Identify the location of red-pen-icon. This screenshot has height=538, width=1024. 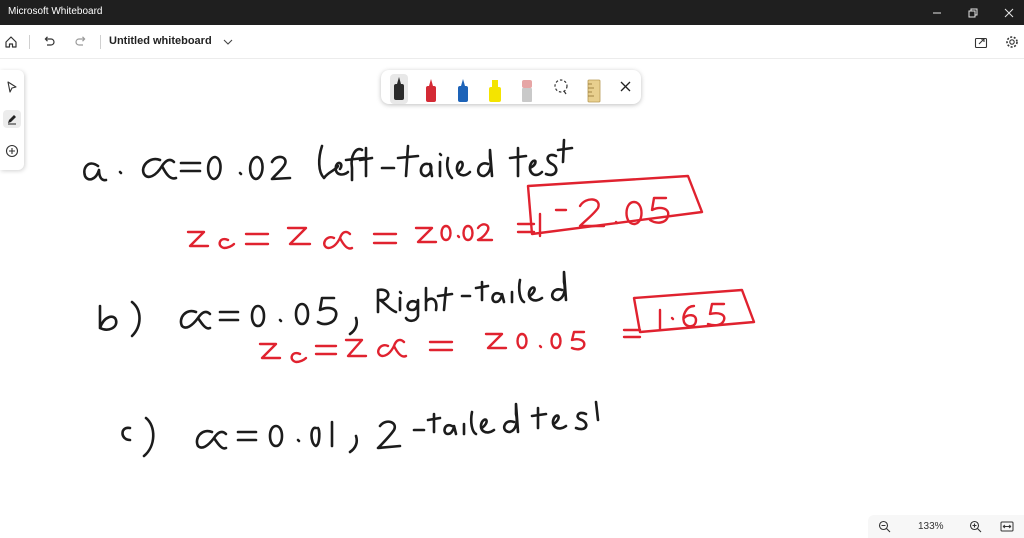
(431, 90).